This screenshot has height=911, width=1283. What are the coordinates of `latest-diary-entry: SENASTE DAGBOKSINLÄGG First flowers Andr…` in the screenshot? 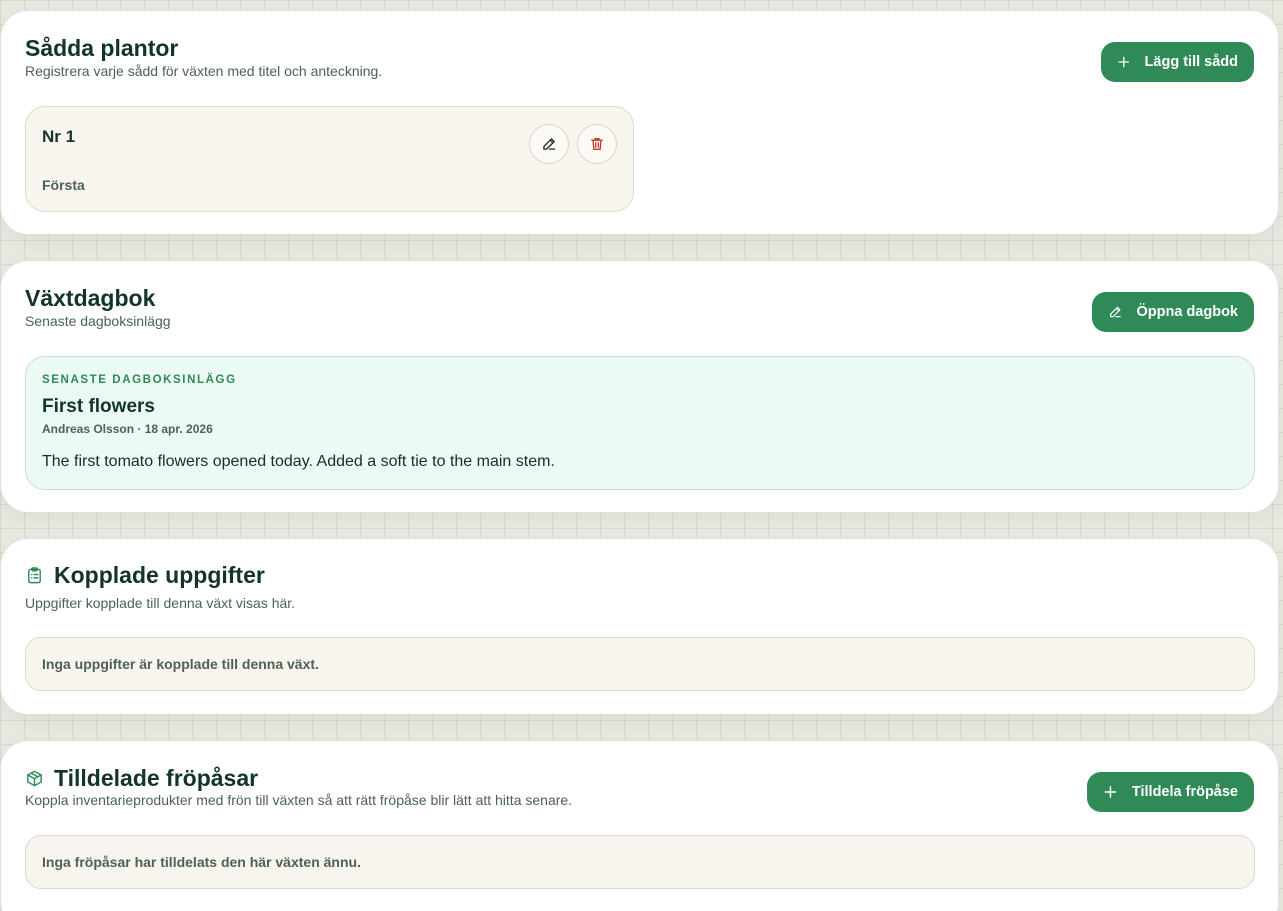 It's located at (640, 423).